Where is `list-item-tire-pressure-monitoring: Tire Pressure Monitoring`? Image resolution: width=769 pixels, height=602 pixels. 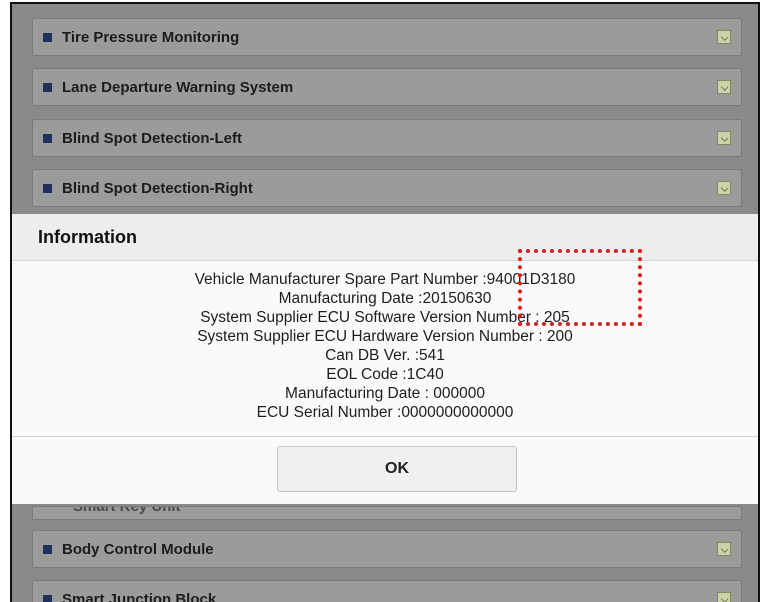
list-item-tire-pressure-monitoring: Tire Pressure Monitoring is located at coordinates (387, 37).